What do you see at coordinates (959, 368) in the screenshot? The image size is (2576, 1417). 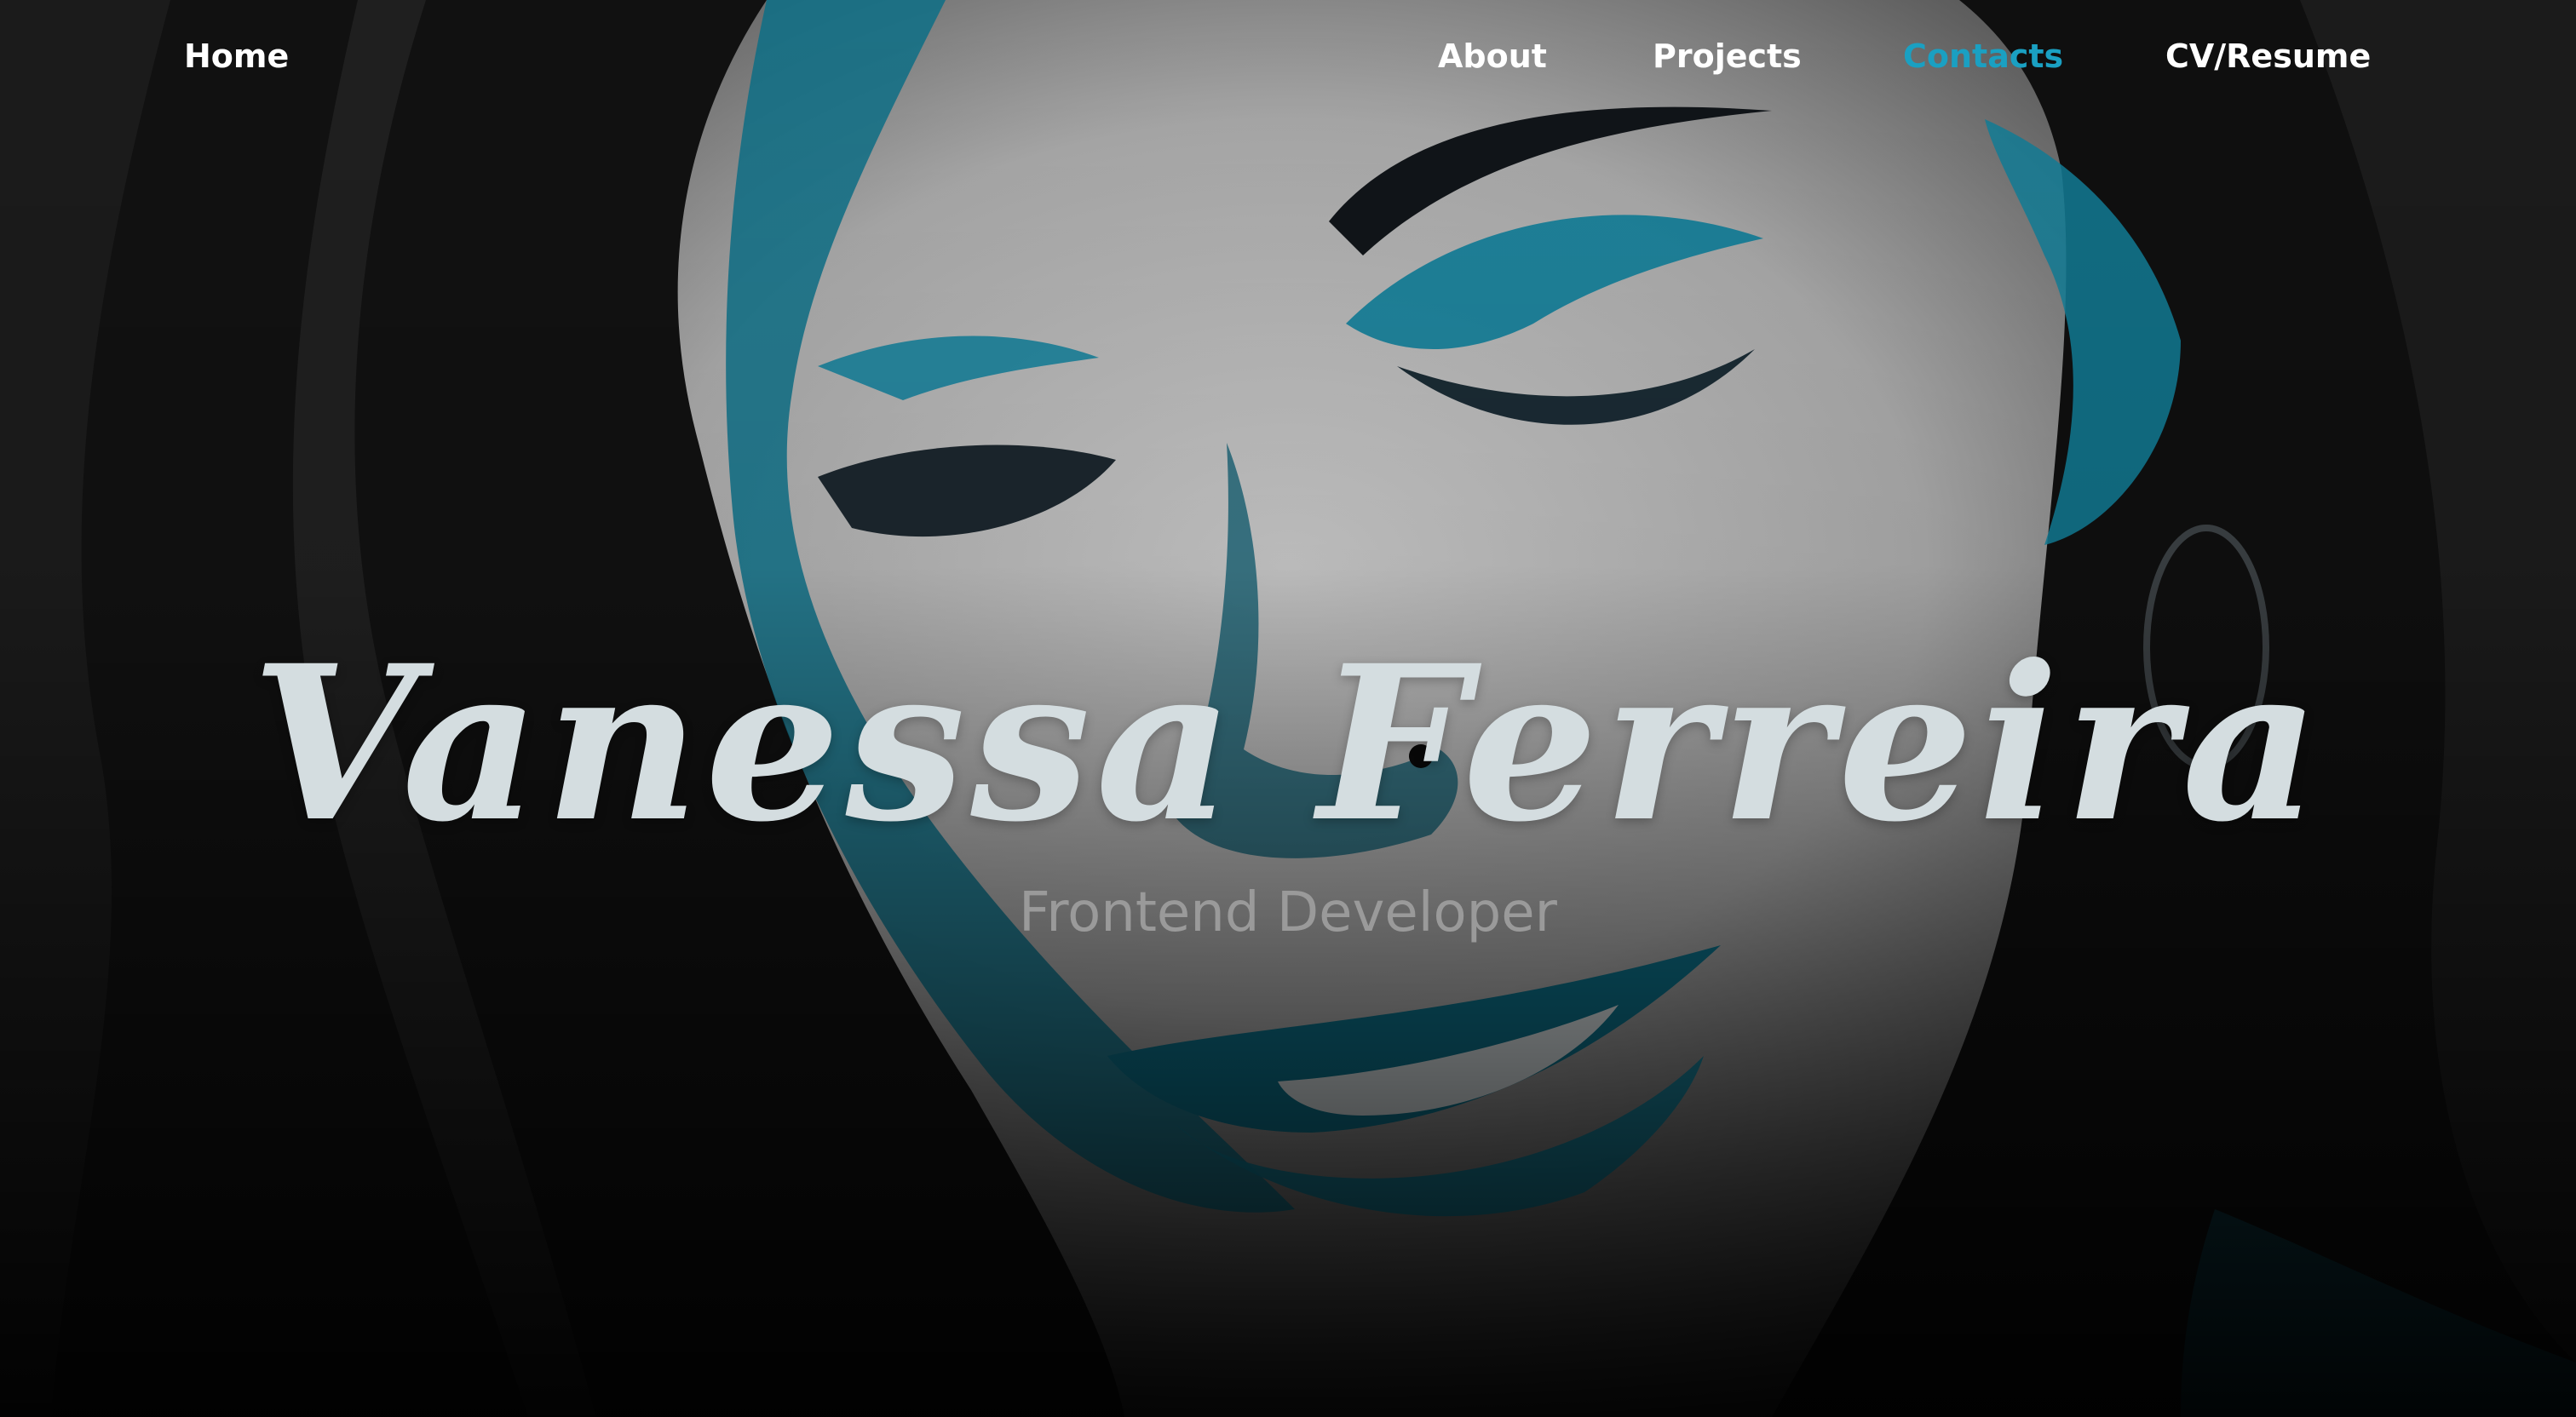 I see `eye-left-teal` at bounding box center [959, 368].